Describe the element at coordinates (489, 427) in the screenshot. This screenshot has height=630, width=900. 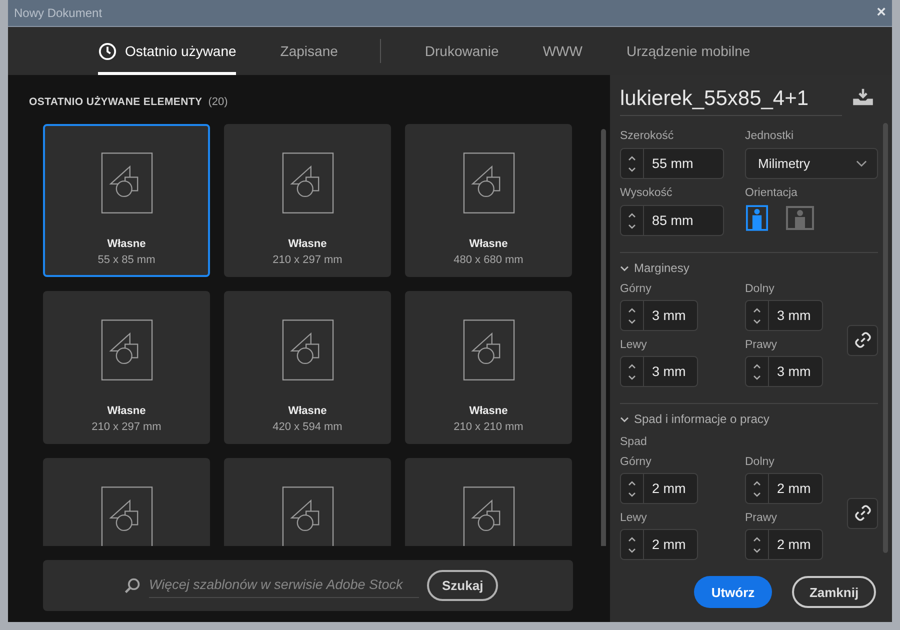
I see `preset-size: 210 x 210 mm` at that location.